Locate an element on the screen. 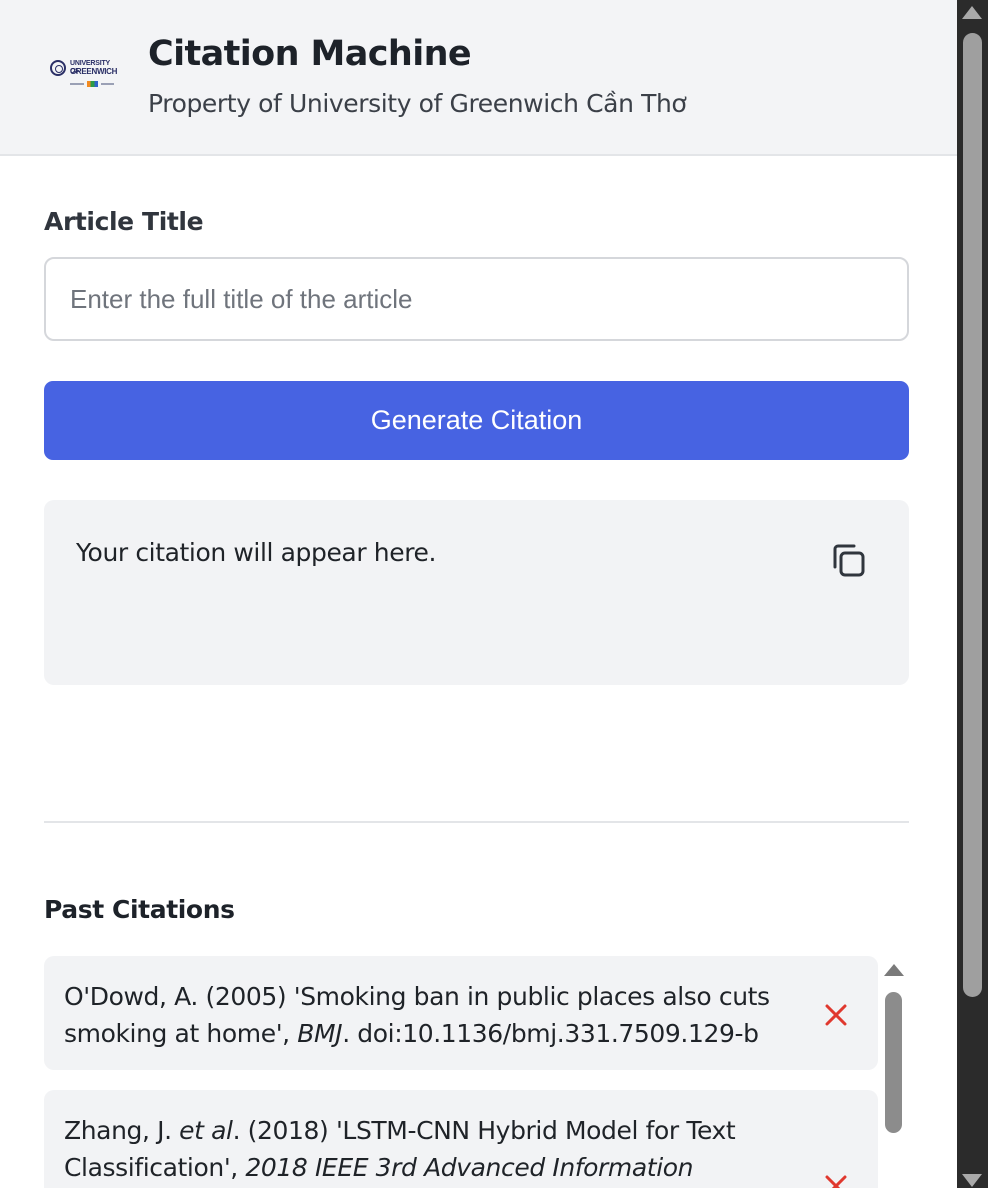 This screenshot has width=988, height=1188. university-seal-icon is located at coordinates (58, 68).